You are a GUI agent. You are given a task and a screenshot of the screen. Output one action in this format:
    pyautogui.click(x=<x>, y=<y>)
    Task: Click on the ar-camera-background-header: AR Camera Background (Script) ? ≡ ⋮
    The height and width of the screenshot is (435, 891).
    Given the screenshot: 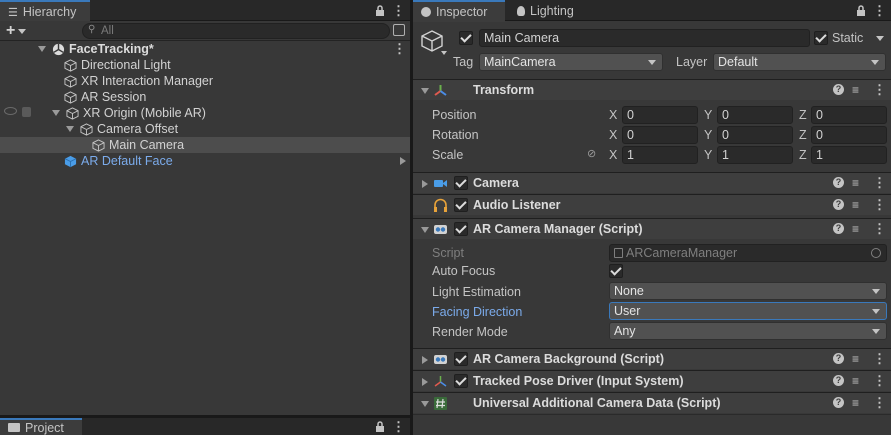 What is the action you would take?
    pyautogui.click(x=652, y=358)
    